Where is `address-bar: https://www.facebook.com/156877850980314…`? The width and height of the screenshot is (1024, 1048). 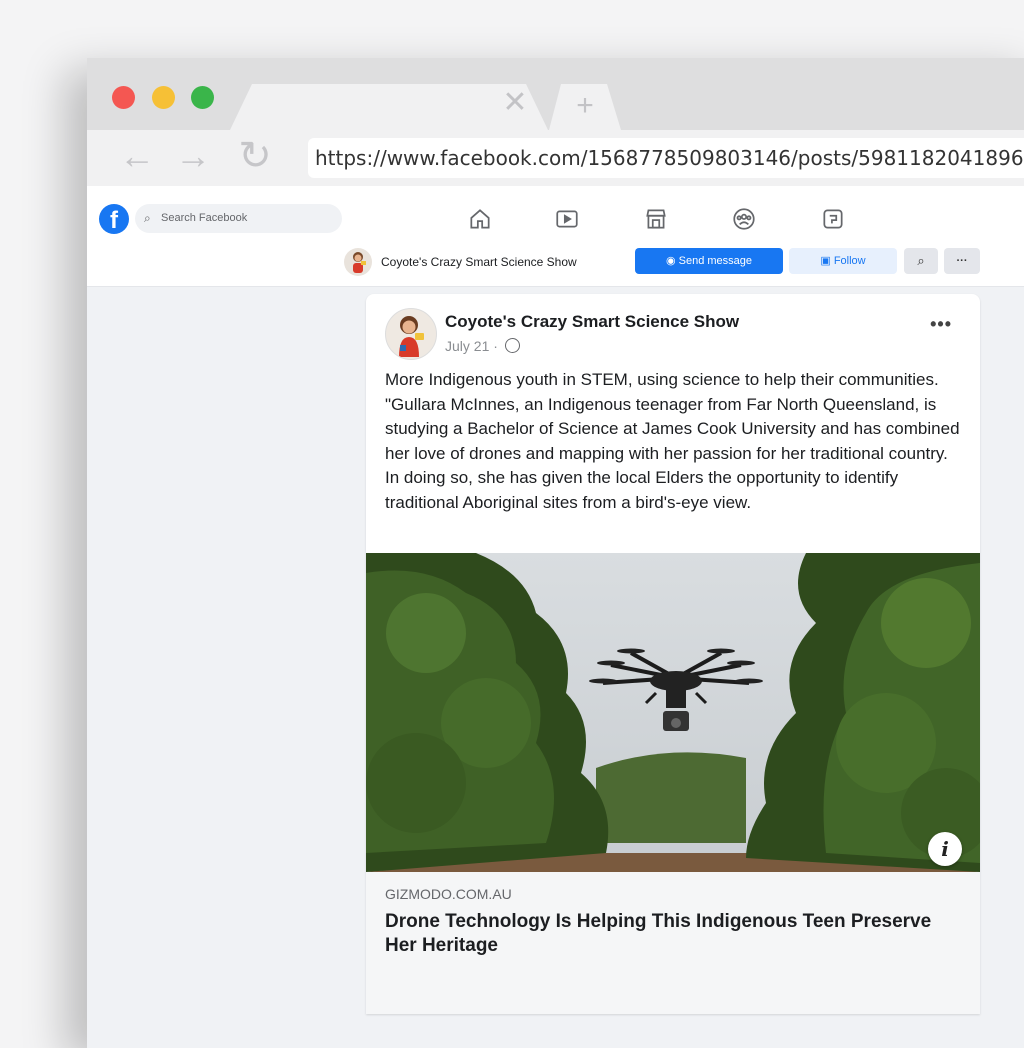 address-bar: https://www.facebook.com/156877850980314… is located at coordinates (666, 158).